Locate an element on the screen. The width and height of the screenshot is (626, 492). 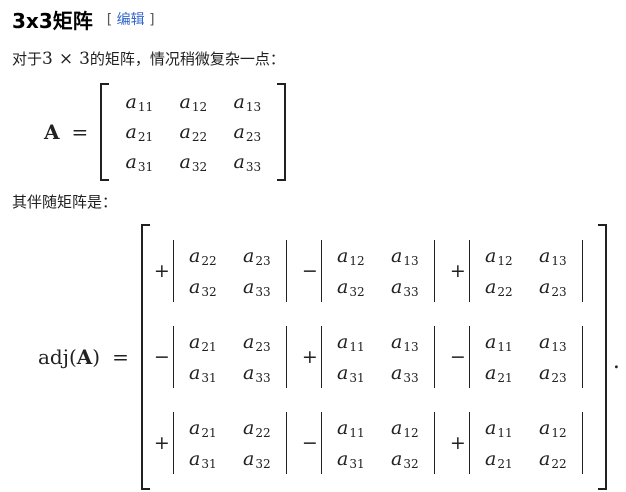
matrix-a-entry-12: a 12 is located at coordinates (193, 102).